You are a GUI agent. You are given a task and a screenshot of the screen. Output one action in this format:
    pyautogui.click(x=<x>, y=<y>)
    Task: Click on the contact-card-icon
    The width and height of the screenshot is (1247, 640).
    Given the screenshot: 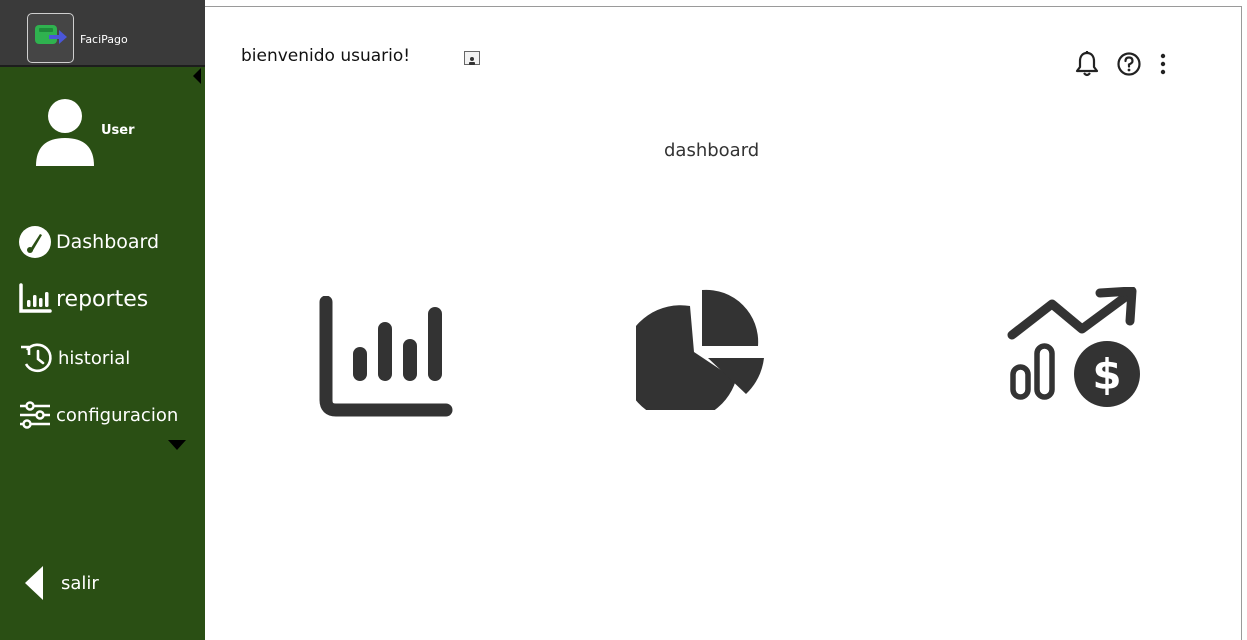 What is the action you would take?
    pyautogui.click(x=472, y=58)
    